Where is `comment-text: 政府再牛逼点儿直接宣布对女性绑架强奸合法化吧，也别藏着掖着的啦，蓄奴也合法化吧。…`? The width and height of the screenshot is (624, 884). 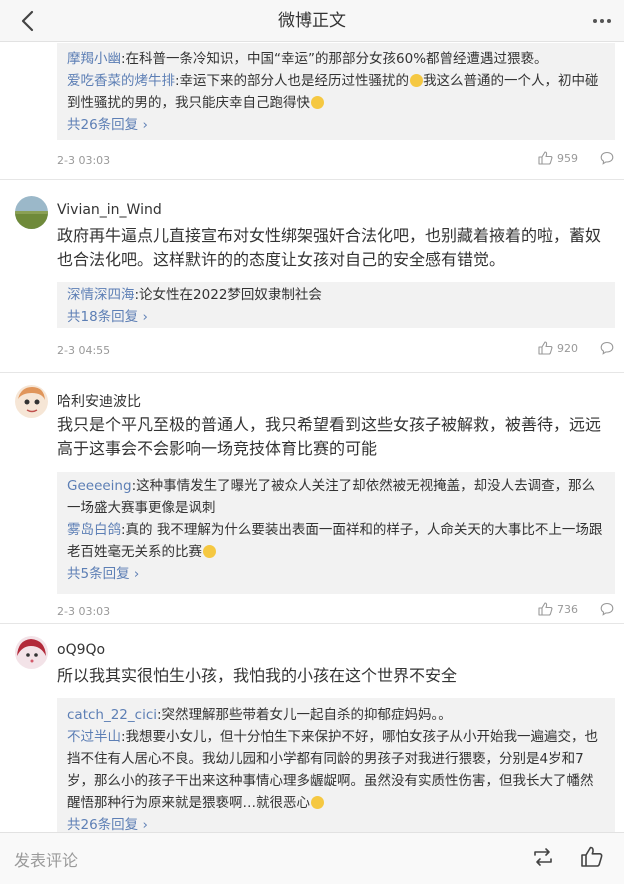
comment-text: 政府再牛逼点儿直接宣布对女性绑架强奸合法化吧，也别藏着掖着的啦，蓄奴也合法化吧。… is located at coordinates (329, 247).